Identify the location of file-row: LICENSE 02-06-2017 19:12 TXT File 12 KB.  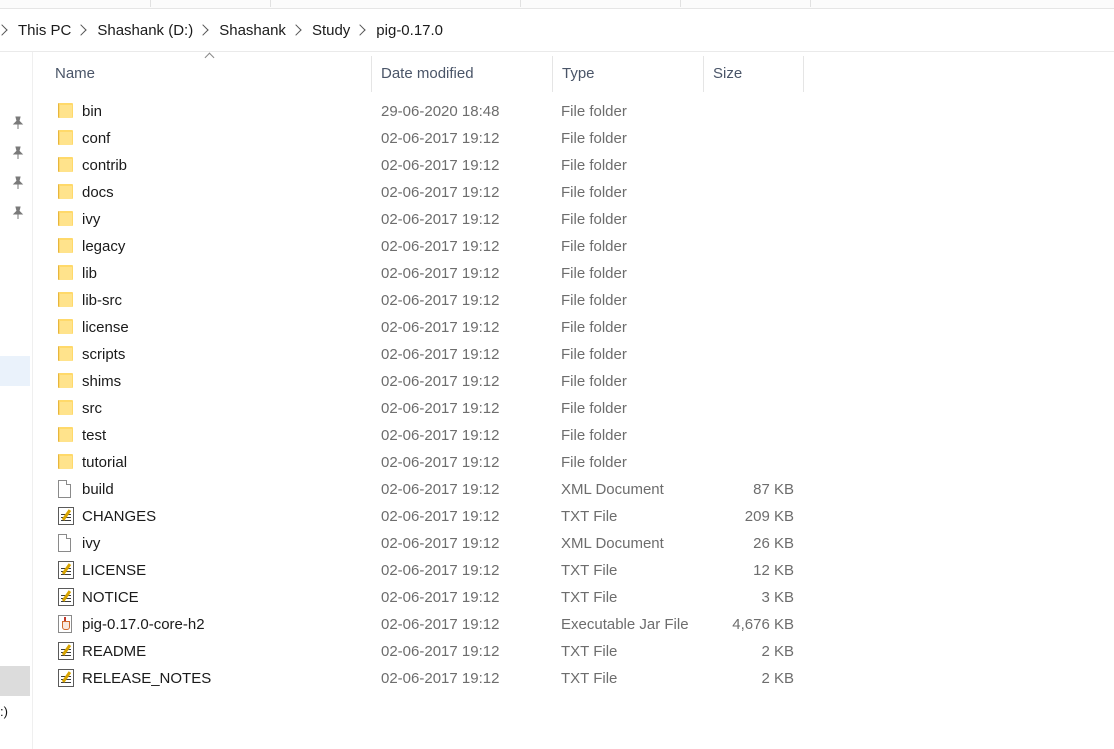
(426, 570).